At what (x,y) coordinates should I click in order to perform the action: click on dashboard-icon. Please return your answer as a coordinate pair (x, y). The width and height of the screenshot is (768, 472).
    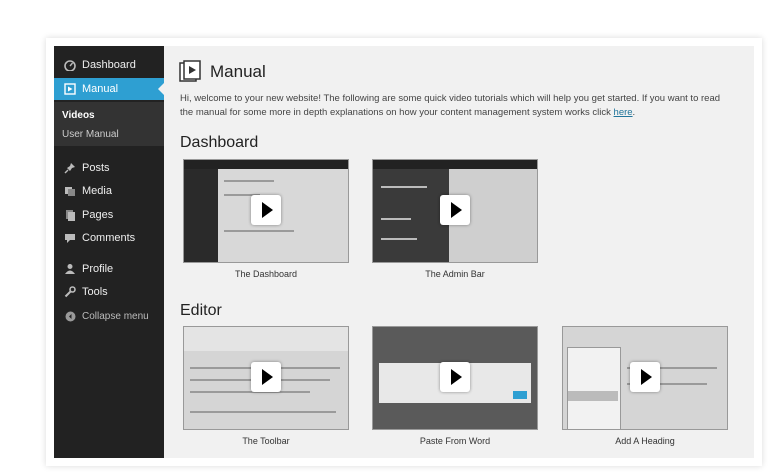
    Looking at the image, I should click on (70, 65).